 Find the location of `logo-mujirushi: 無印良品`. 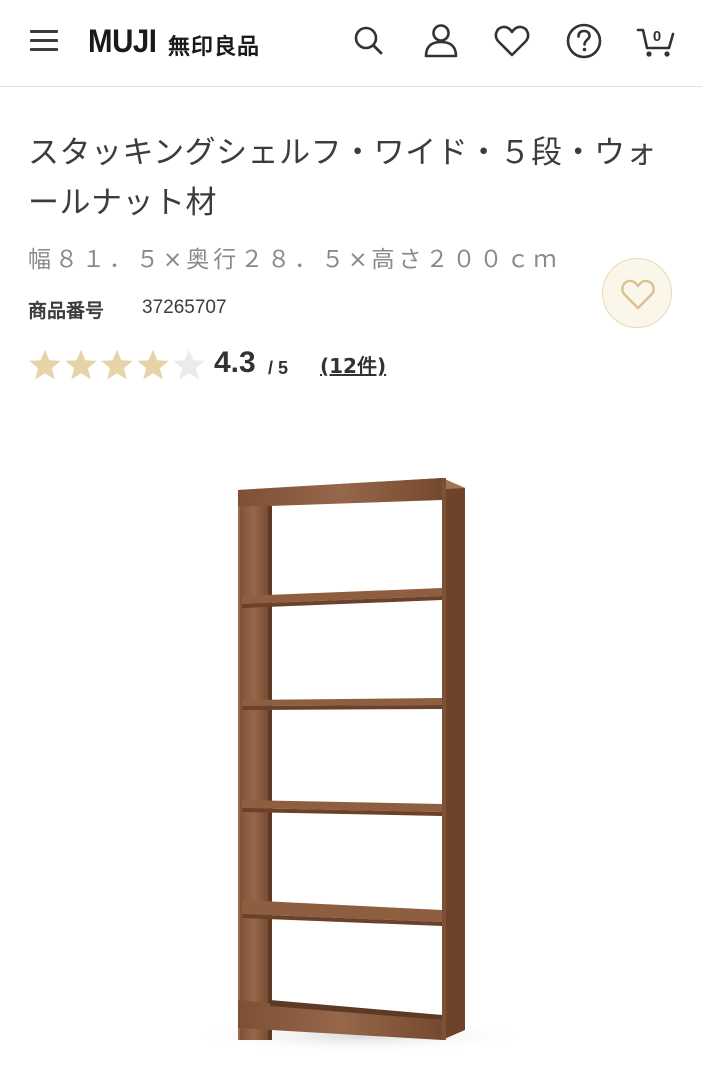

logo-mujirushi: 無印良品 is located at coordinates (214, 45).